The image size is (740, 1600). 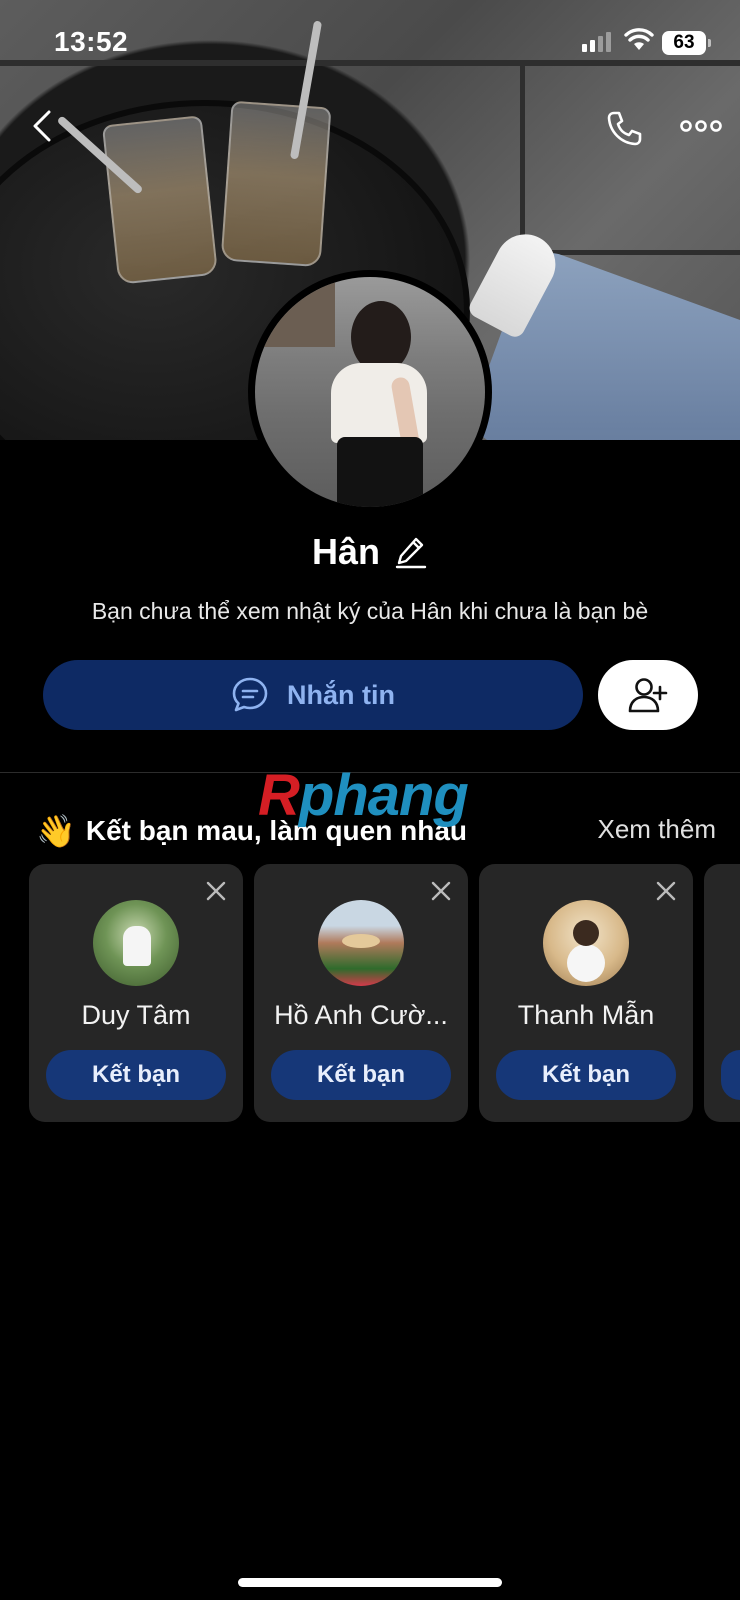 I want to click on cellular-signal-icon, so click(x=596, y=41).